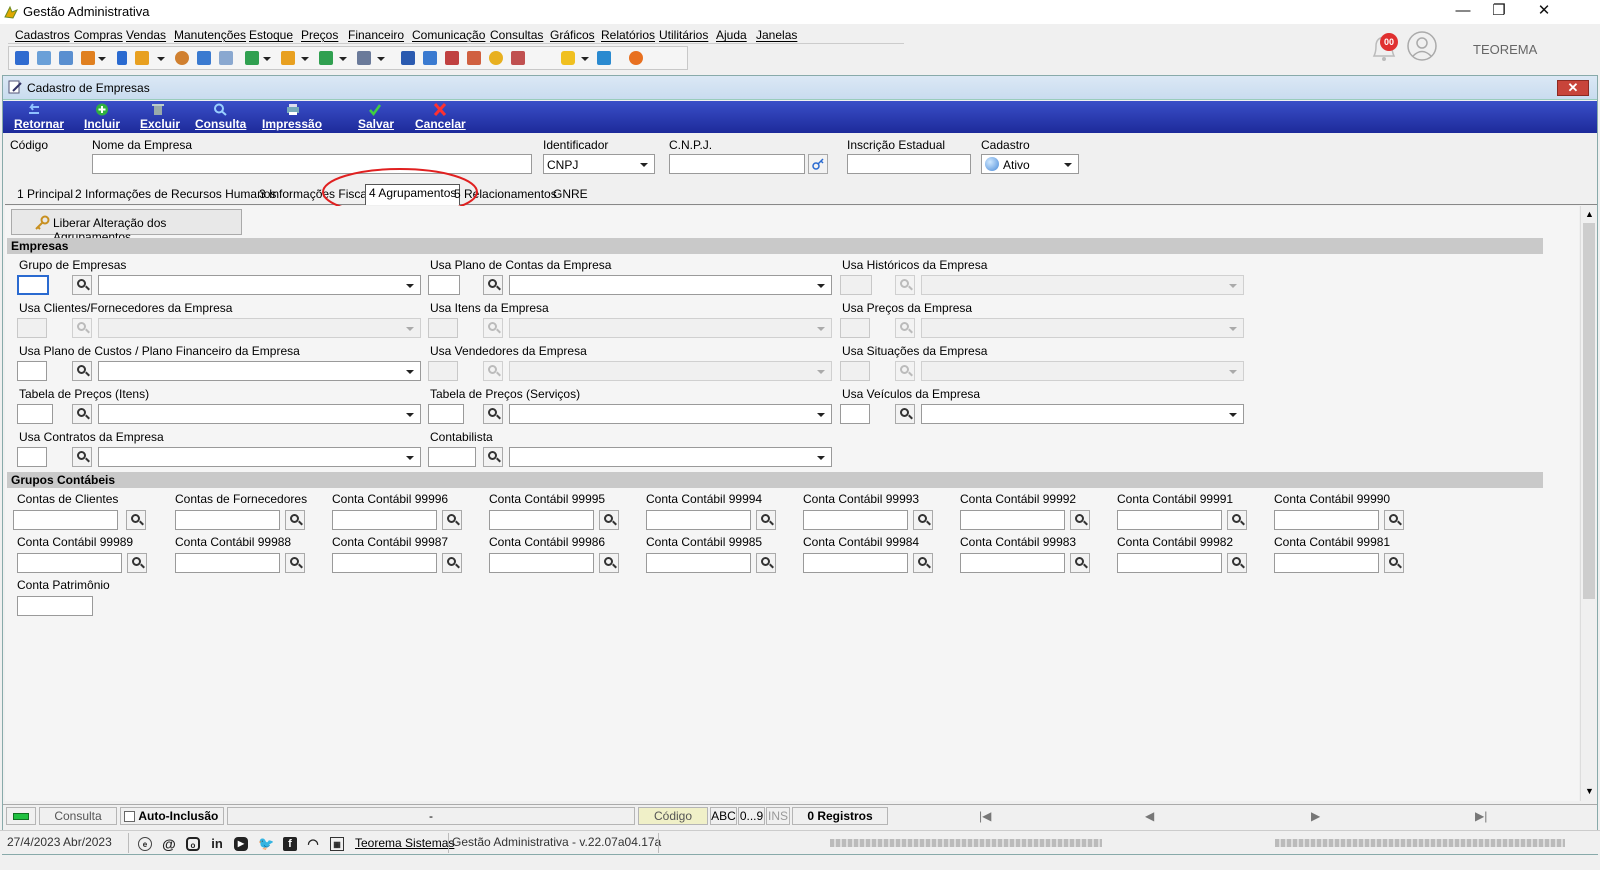 This screenshot has width=1600, height=870. Describe the element at coordinates (609, 520) in the screenshot. I see `conta-contabil-99995-search-button` at that location.